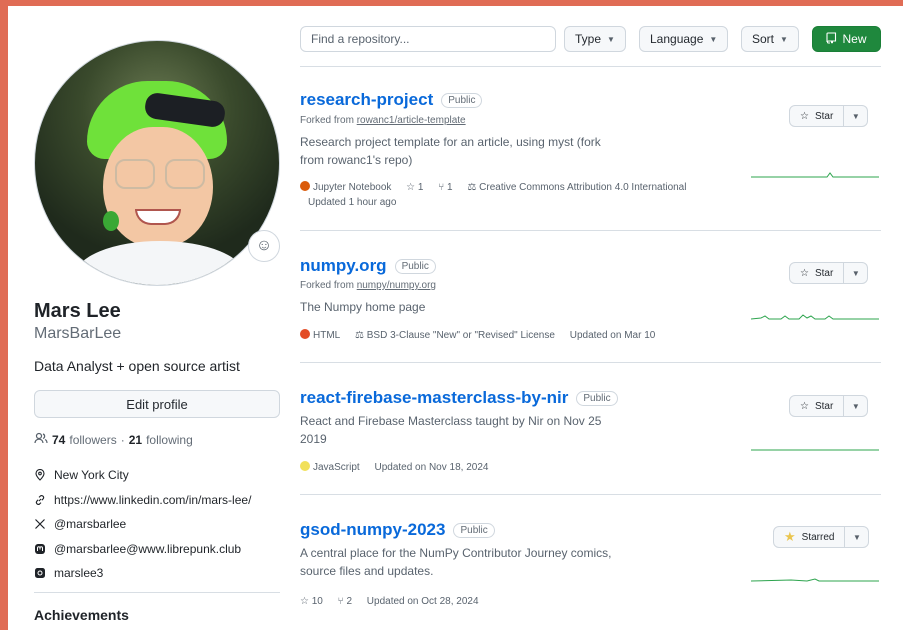 This screenshot has height=630, width=903. What do you see at coordinates (612, 335) in the screenshot?
I see `repo-updated: Updated on Mar 10` at bounding box center [612, 335].